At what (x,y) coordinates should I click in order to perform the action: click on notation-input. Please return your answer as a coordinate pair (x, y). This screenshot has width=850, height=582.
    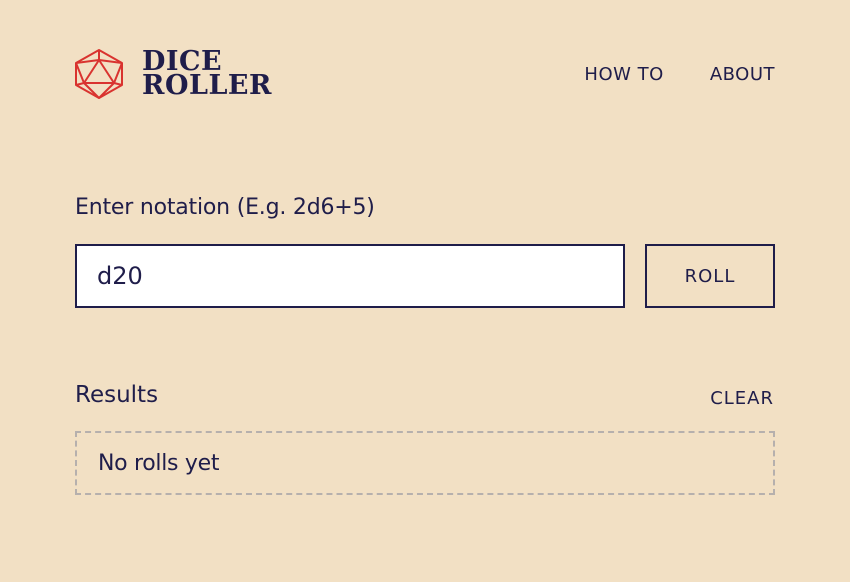
    Looking at the image, I should click on (350, 276).